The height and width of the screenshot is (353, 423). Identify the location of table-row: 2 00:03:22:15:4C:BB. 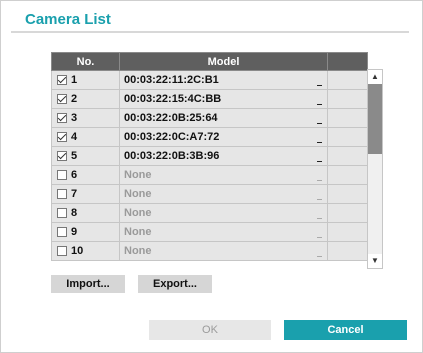
(209, 99).